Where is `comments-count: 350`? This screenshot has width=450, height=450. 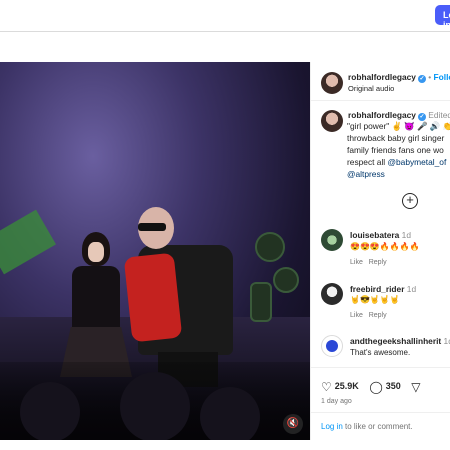
comments-count: 350 is located at coordinates (393, 386).